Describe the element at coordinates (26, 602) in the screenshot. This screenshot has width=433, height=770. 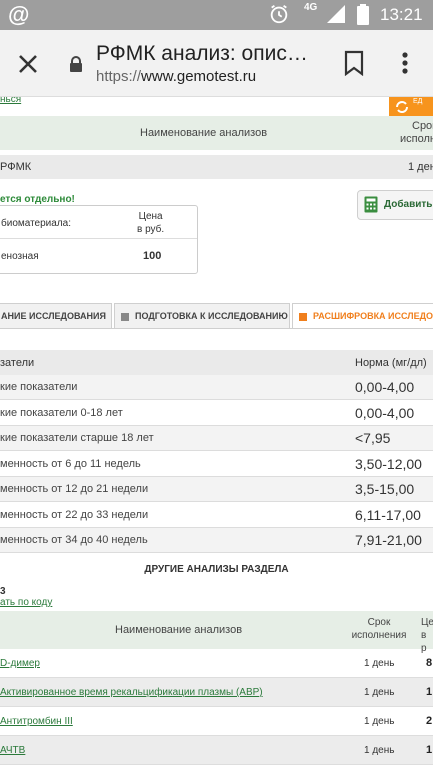
I see `sort-by-code-link: ать по коду` at that location.